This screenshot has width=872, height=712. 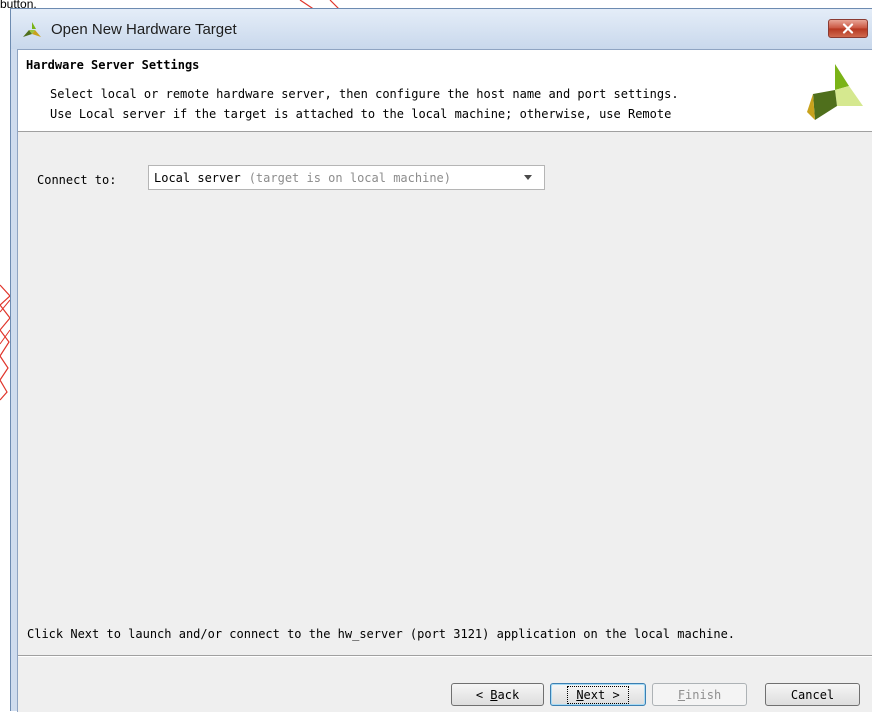 What do you see at coordinates (445, 656) in the screenshot?
I see `footer-divider` at bounding box center [445, 656].